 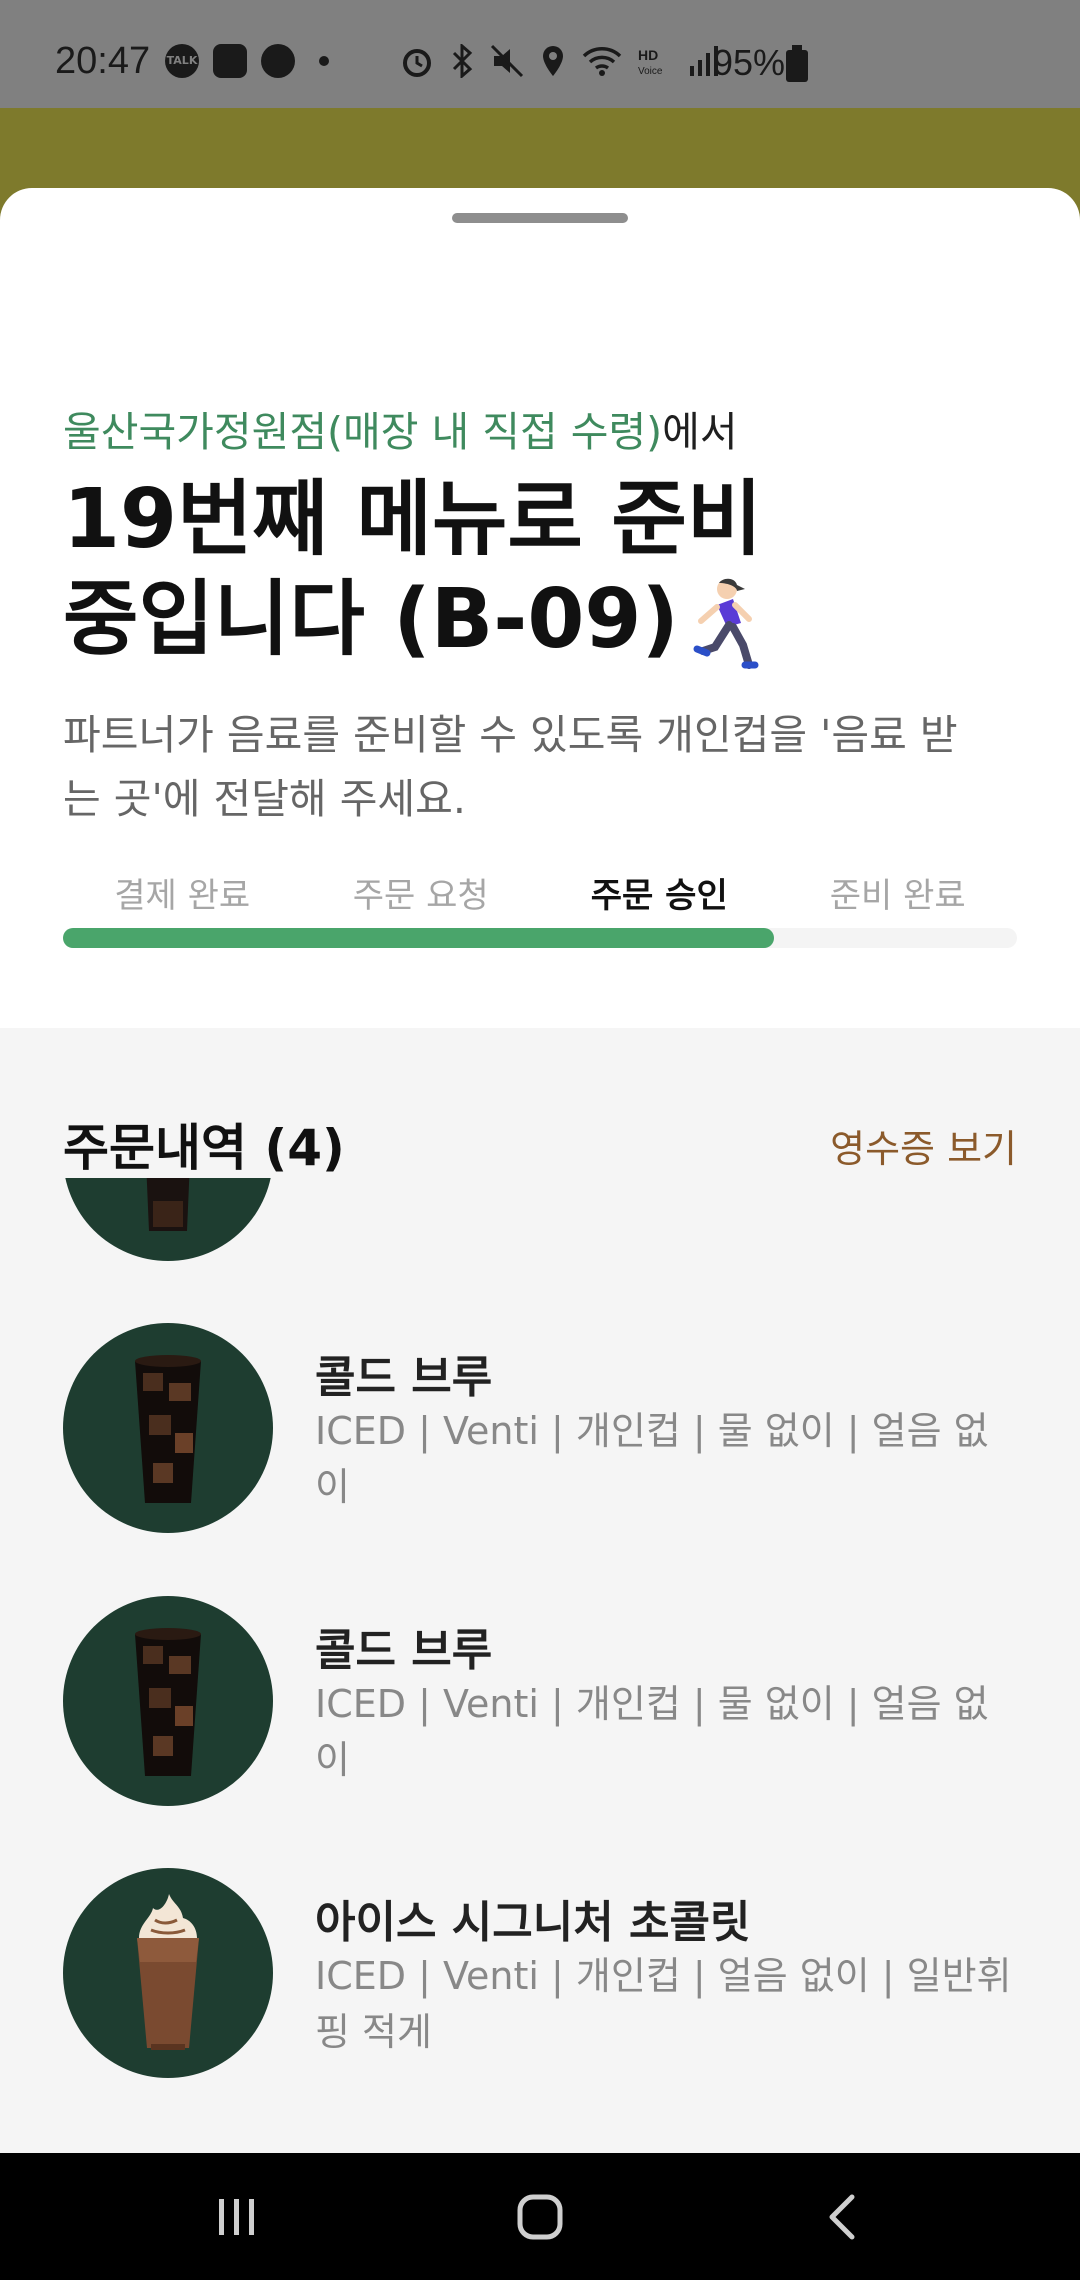 I want to click on order-progress: 결제 완료 주문 요청 주문 승인 준비 완료, so click(x=540, y=908).